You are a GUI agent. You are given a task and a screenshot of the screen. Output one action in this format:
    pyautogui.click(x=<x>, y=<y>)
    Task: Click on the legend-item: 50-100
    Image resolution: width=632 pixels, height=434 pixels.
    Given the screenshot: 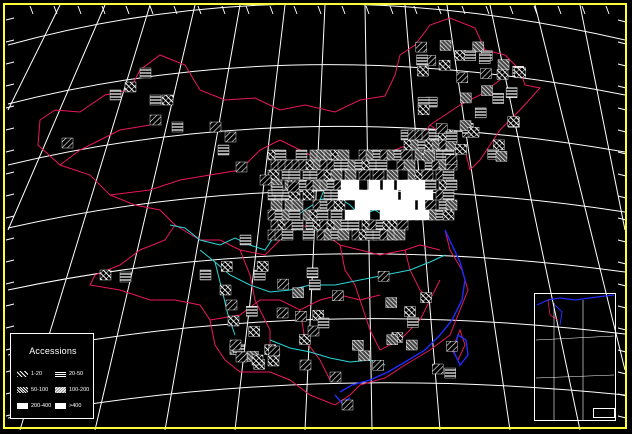 What is the action you would take?
    pyautogui.click(x=32, y=390)
    